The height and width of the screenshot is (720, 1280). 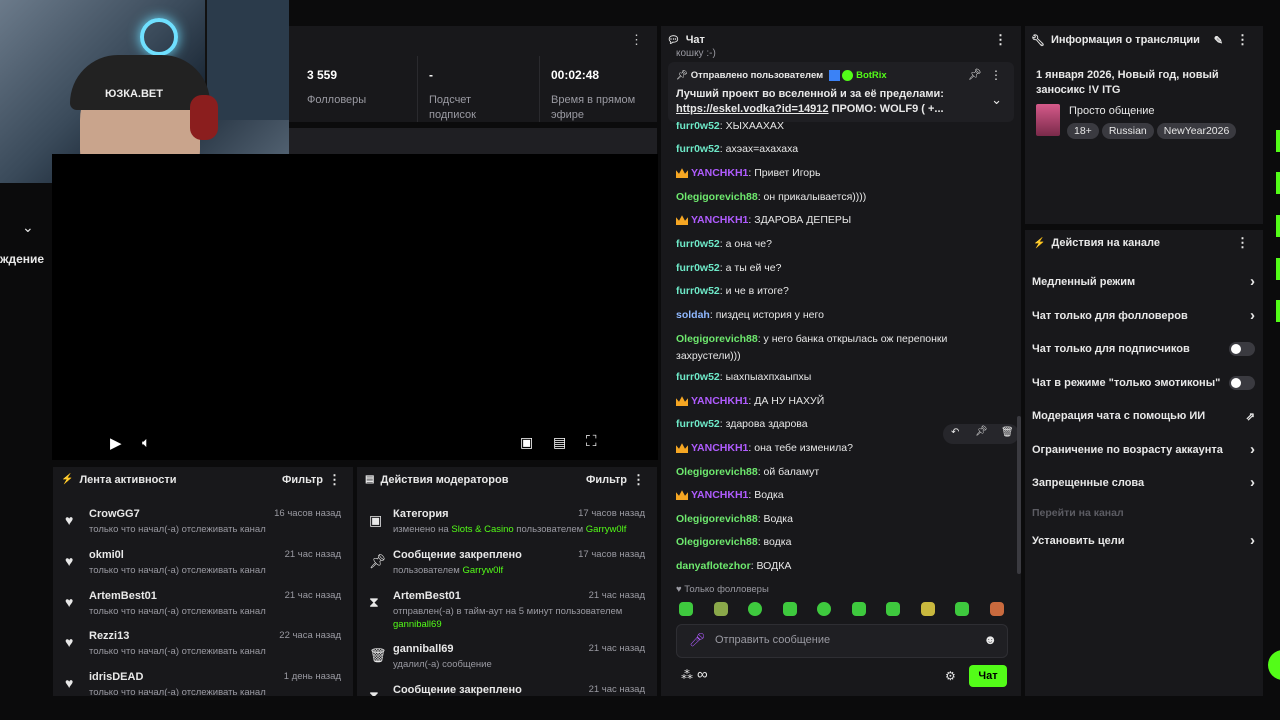 I want to click on chat-message: furr0w52: а она че?, so click(x=826, y=244).